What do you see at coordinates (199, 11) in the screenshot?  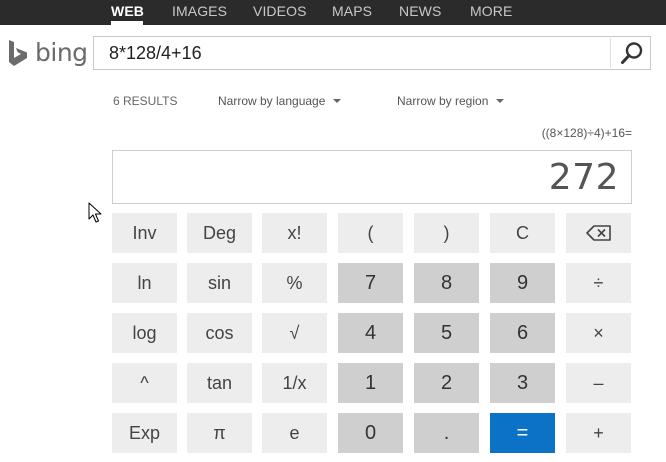 I see `nav-images: IMAGES` at bounding box center [199, 11].